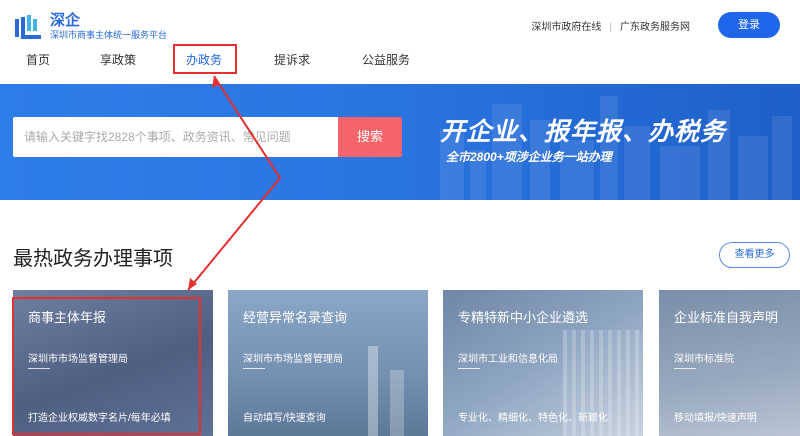 The width and height of the screenshot is (800, 436). Describe the element at coordinates (704, 359) in the screenshot. I see `card-org: 深圳市标准院` at that location.